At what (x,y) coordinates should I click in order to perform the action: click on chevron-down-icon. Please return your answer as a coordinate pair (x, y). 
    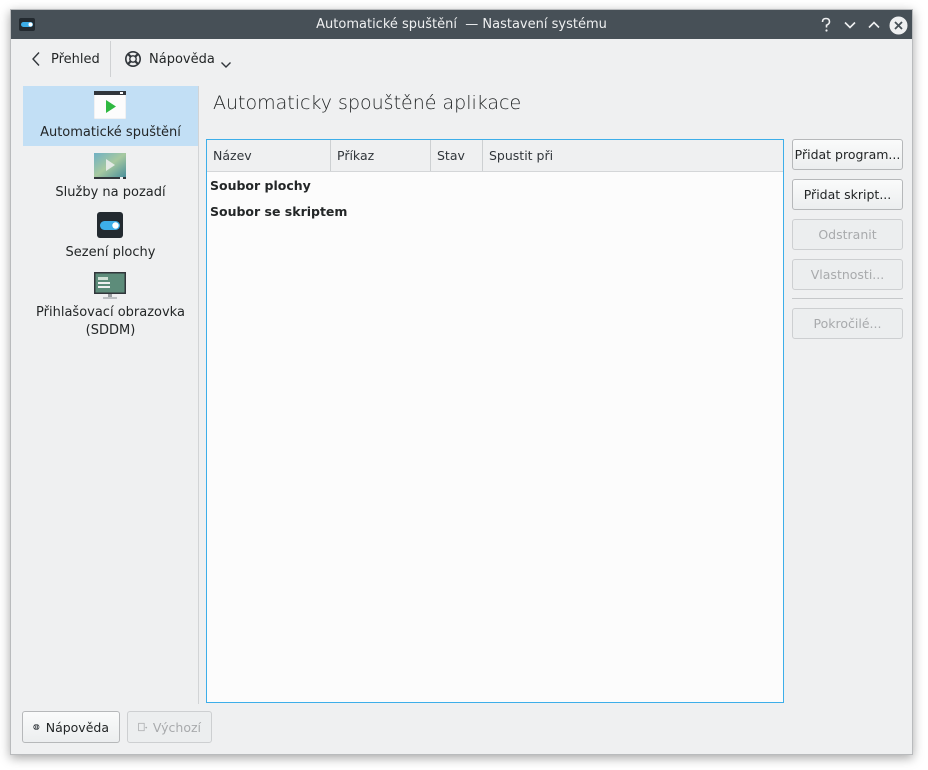
    Looking at the image, I should click on (225, 65).